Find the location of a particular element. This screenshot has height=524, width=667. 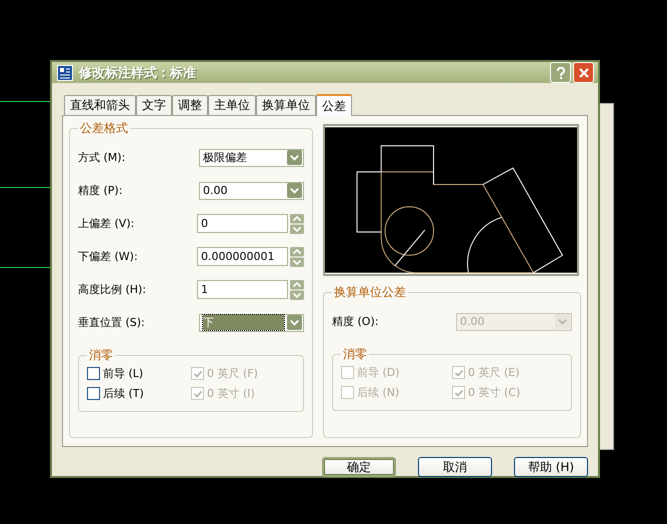

checkbox: 后续 (T) is located at coordinates (139, 393).